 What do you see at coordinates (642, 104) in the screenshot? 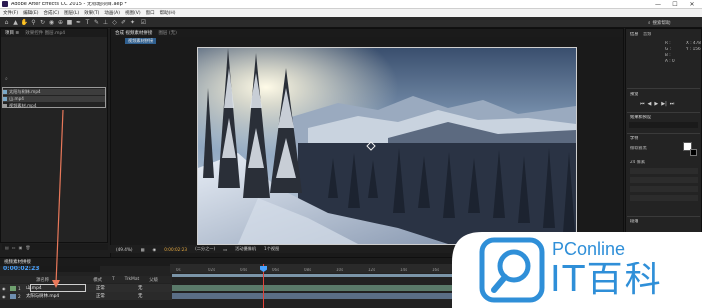
I see `first-frame-icon: ⏮` at bounding box center [642, 104].